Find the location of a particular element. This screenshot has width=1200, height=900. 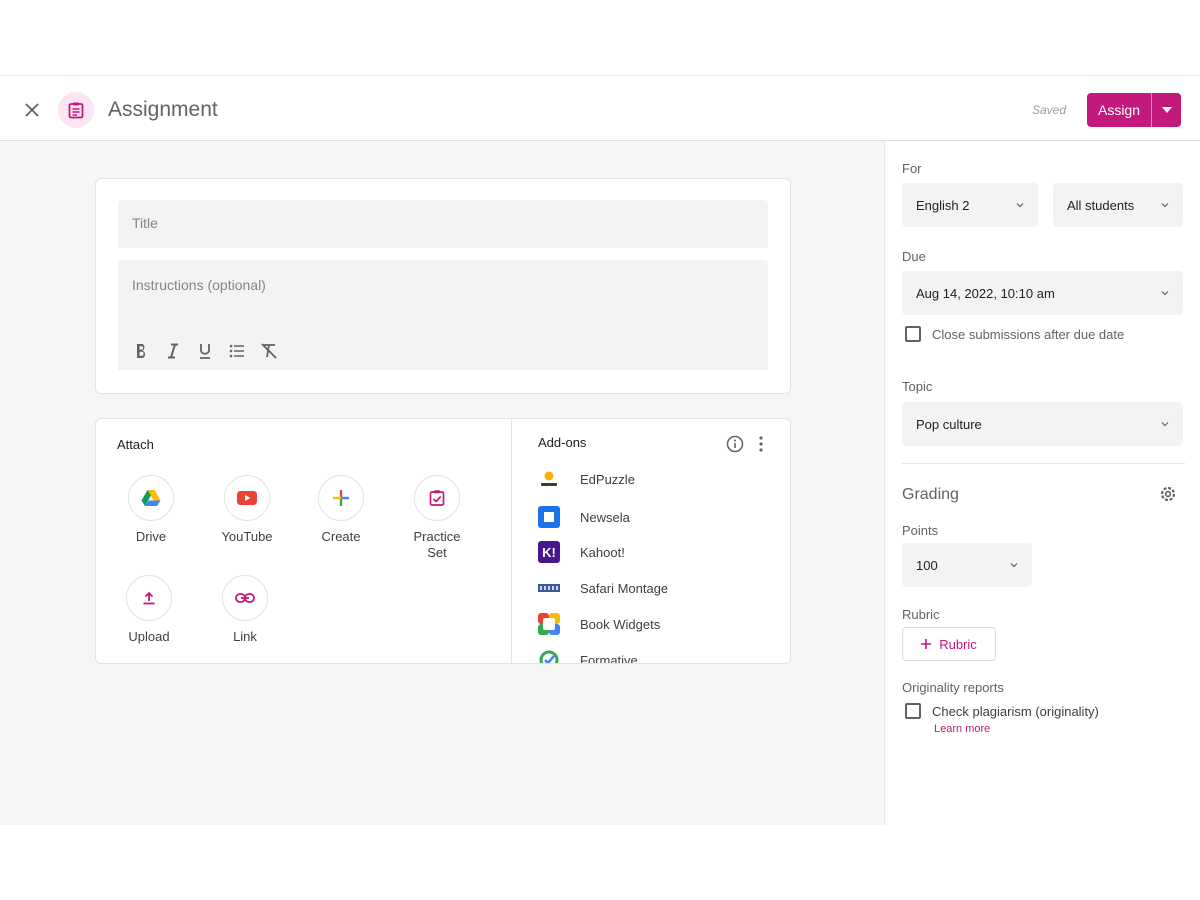

topic-label: Topic is located at coordinates (917, 386).